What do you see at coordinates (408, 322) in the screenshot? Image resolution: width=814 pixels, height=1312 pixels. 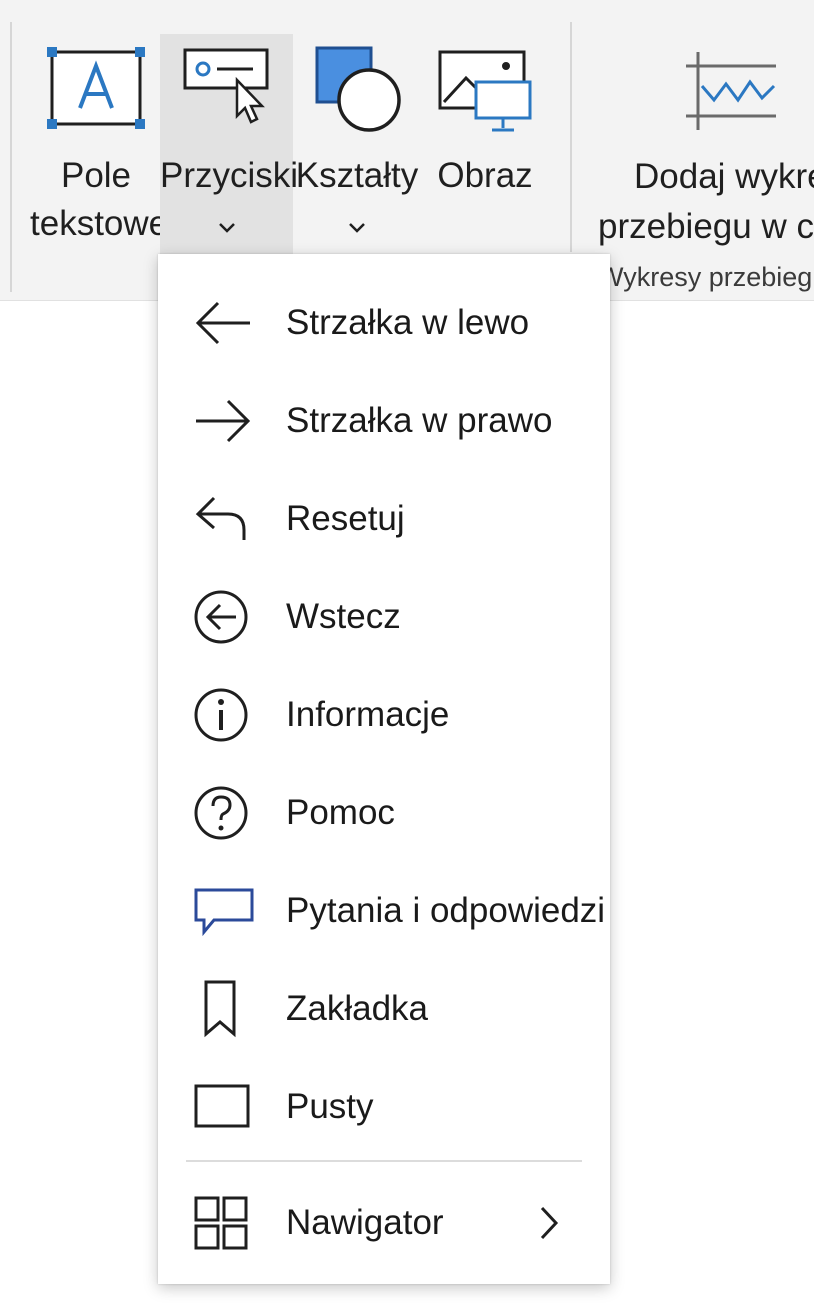 I see `menu-item-label: Strzałka w lewo` at bounding box center [408, 322].